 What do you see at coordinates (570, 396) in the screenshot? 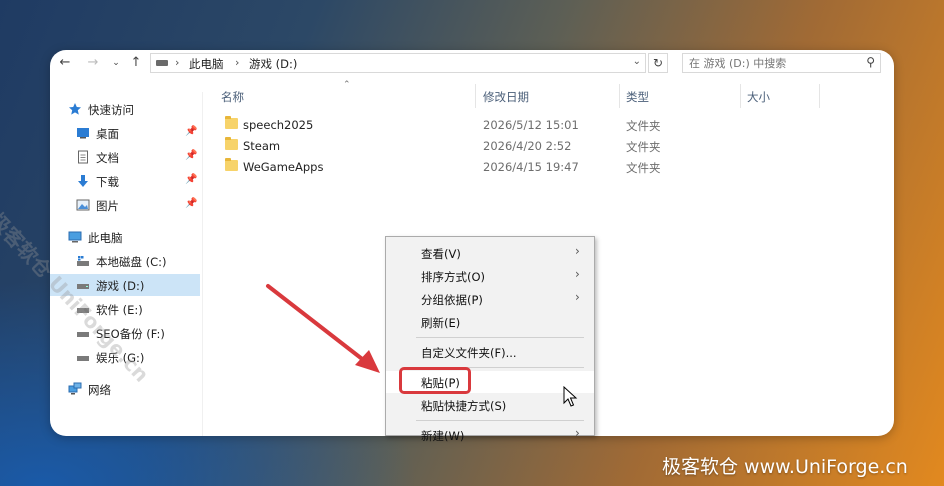
I see `mouse-cursor-icon` at bounding box center [570, 396].